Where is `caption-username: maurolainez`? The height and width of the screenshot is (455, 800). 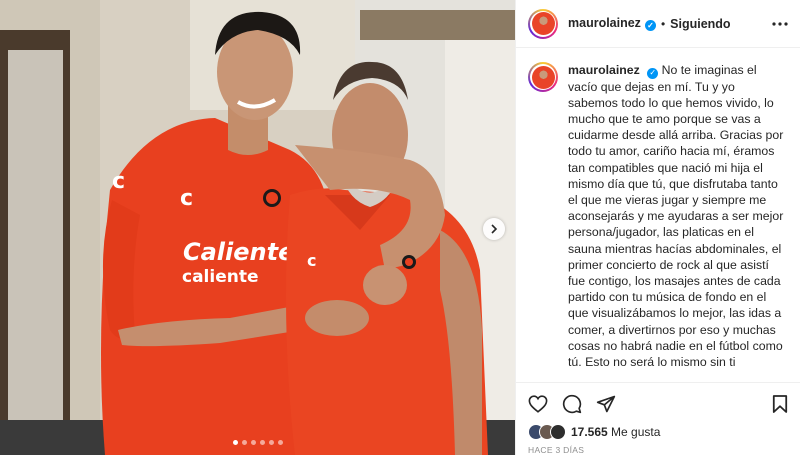 caption-username: maurolainez is located at coordinates (604, 70).